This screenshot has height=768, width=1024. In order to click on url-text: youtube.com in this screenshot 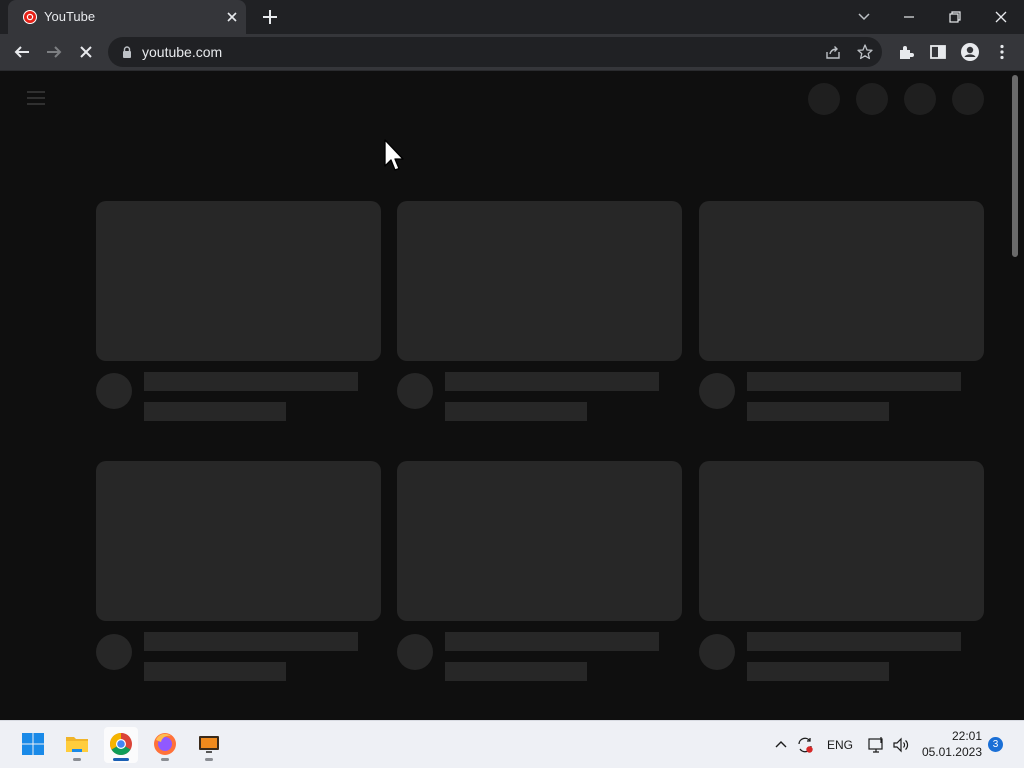, I will do `click(182, 52)`.